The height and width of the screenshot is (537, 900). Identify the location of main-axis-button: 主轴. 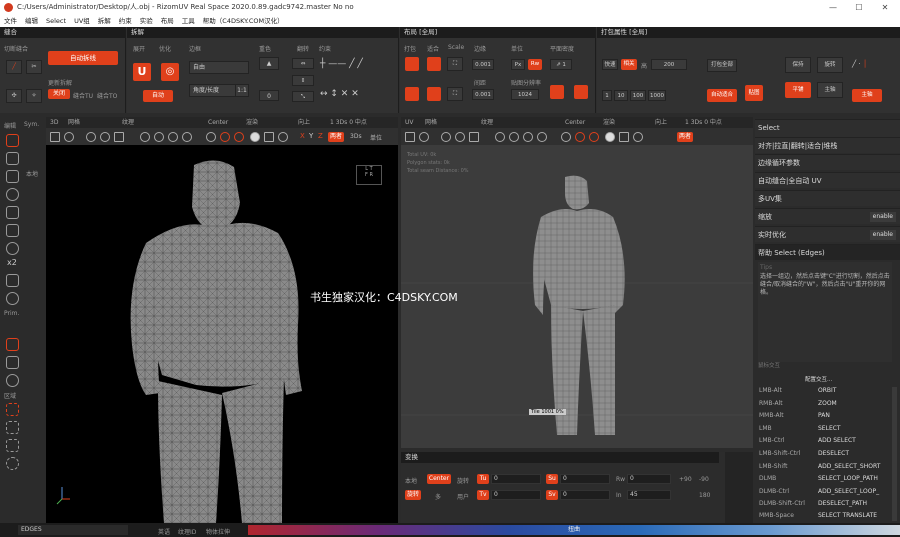
(867, 95).